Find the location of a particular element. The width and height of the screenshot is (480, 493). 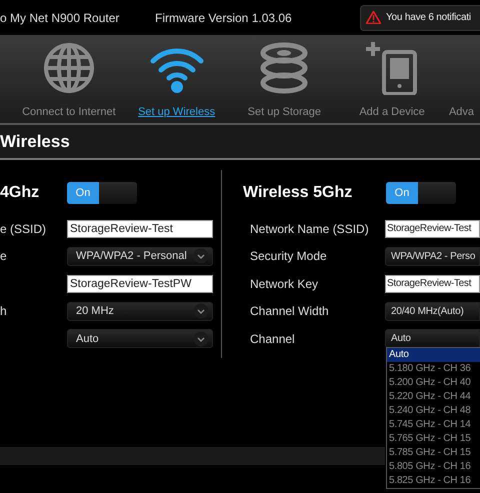

nav-tab: Connect to Internet is located at coordinates (69, 79).